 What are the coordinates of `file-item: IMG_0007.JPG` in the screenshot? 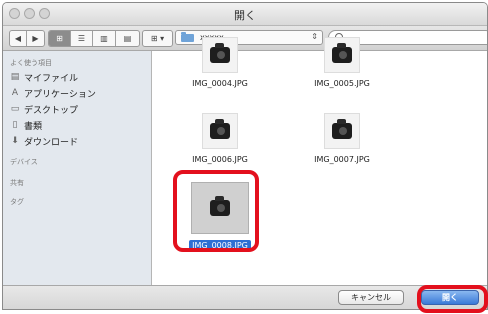 It's located at (342, 138).